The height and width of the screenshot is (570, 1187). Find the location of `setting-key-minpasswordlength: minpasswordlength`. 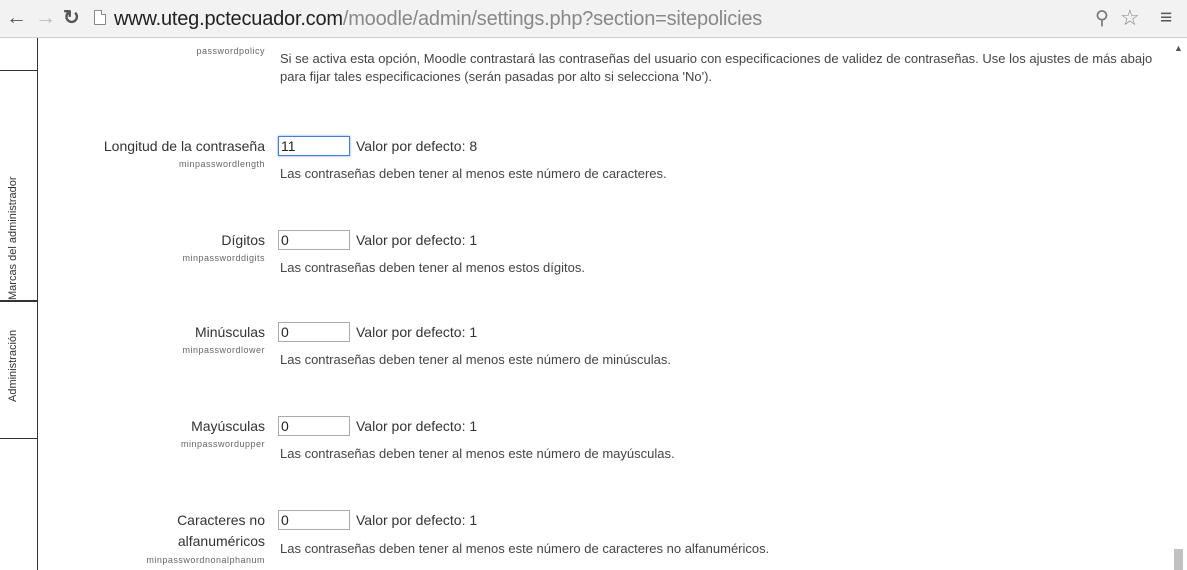

setting-key-minpasswordlength: minpasswordlength is located at coordinates (221, 164).